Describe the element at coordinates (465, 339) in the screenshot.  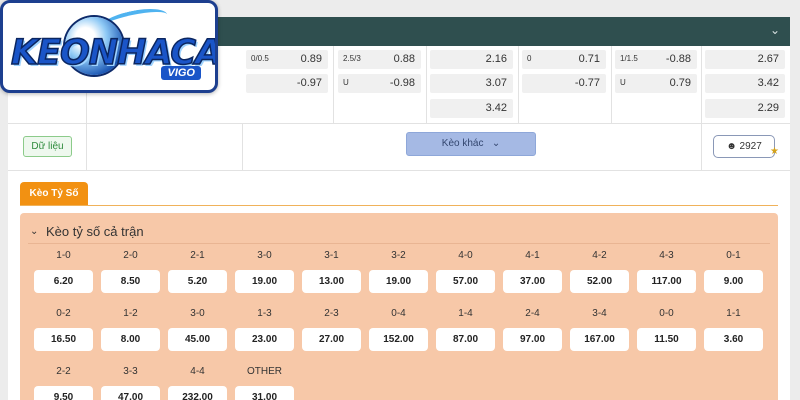
I see `score-odds-button: 87.00` at that location.